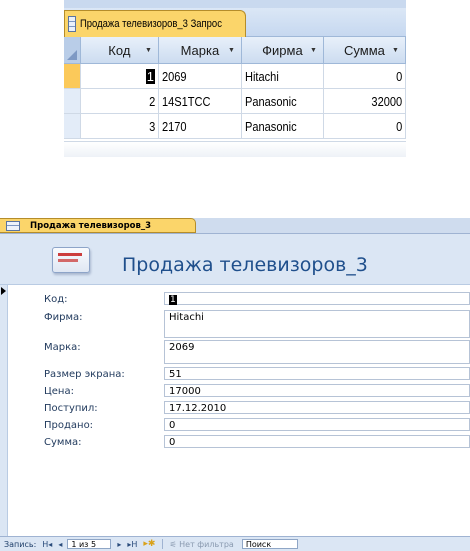  What do you see at coordinates (200, 126) in the screenshot?
I see `cell-marka: 2170` at bounding box center [200, 126].